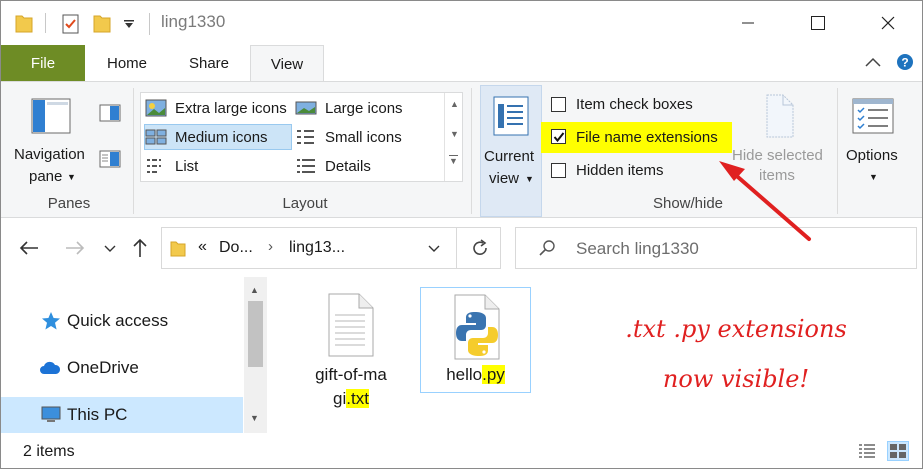  What do you see at coordinates (51, 140) in the screenshot?
I see `navigation-pane-button: Navigation pane ▼` at bounding box center [51, 140].